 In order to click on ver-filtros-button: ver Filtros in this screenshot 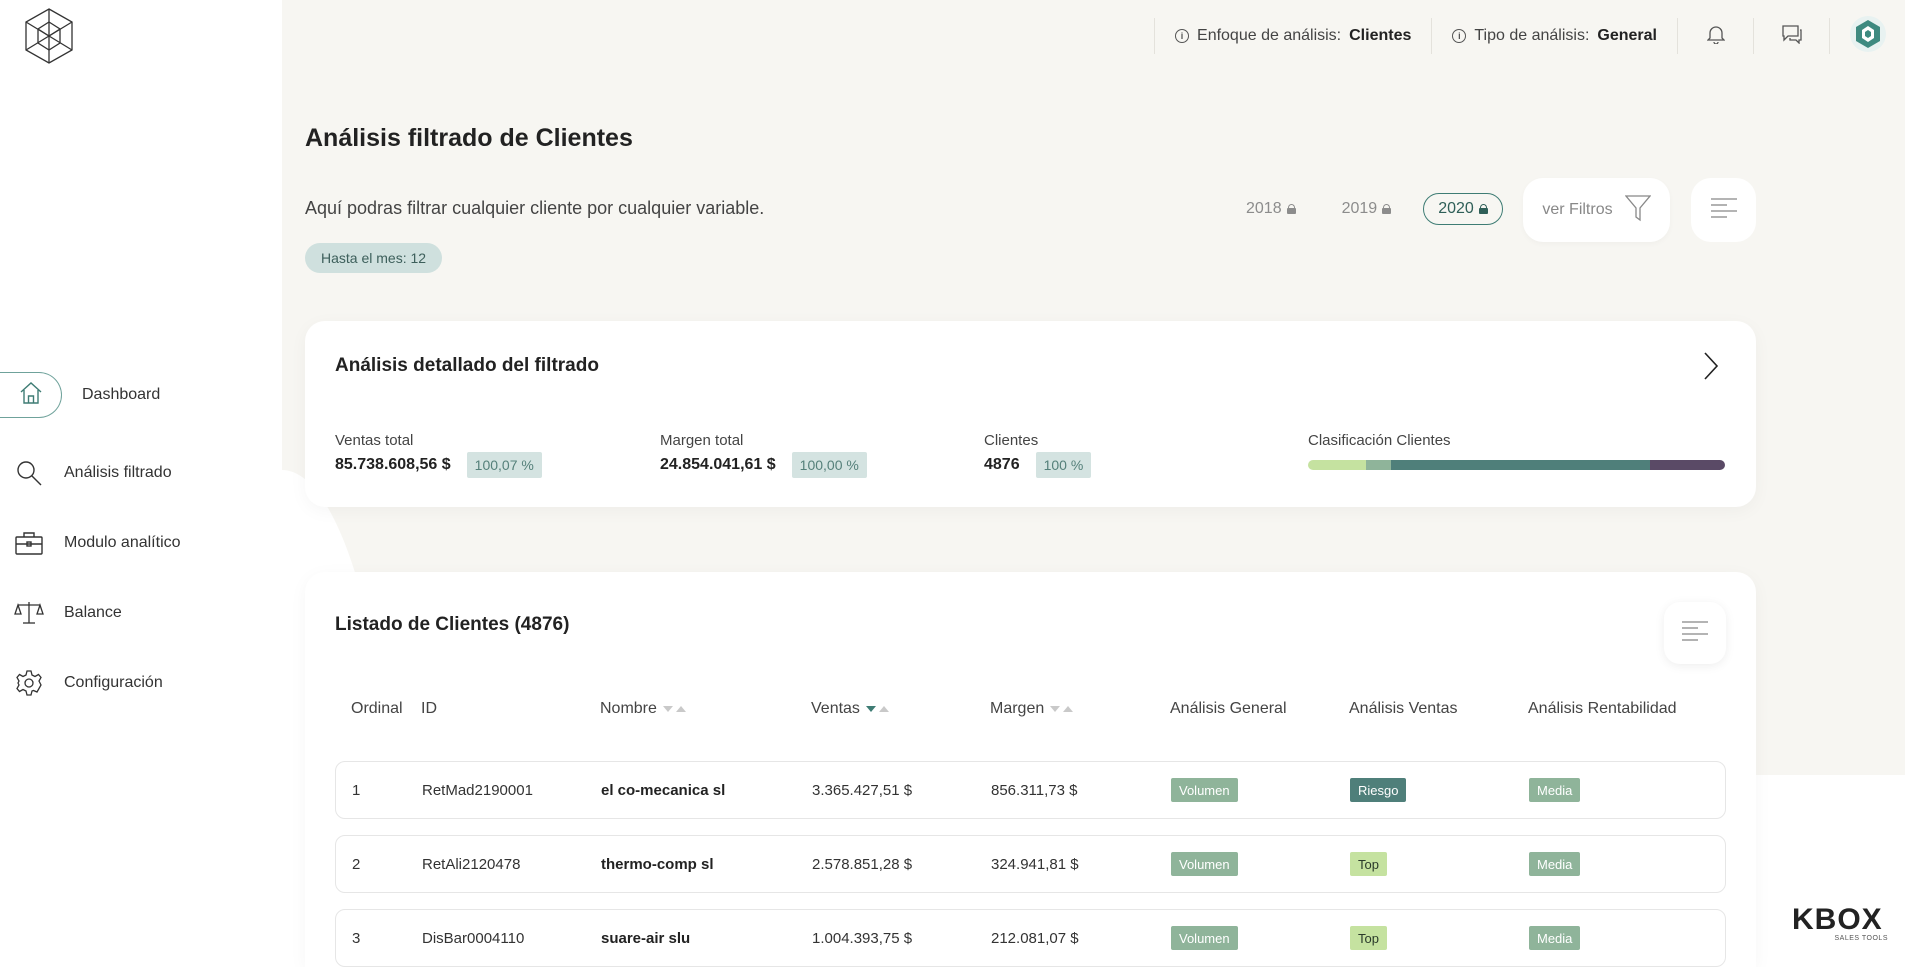, I will do `click(1596, 210)`.